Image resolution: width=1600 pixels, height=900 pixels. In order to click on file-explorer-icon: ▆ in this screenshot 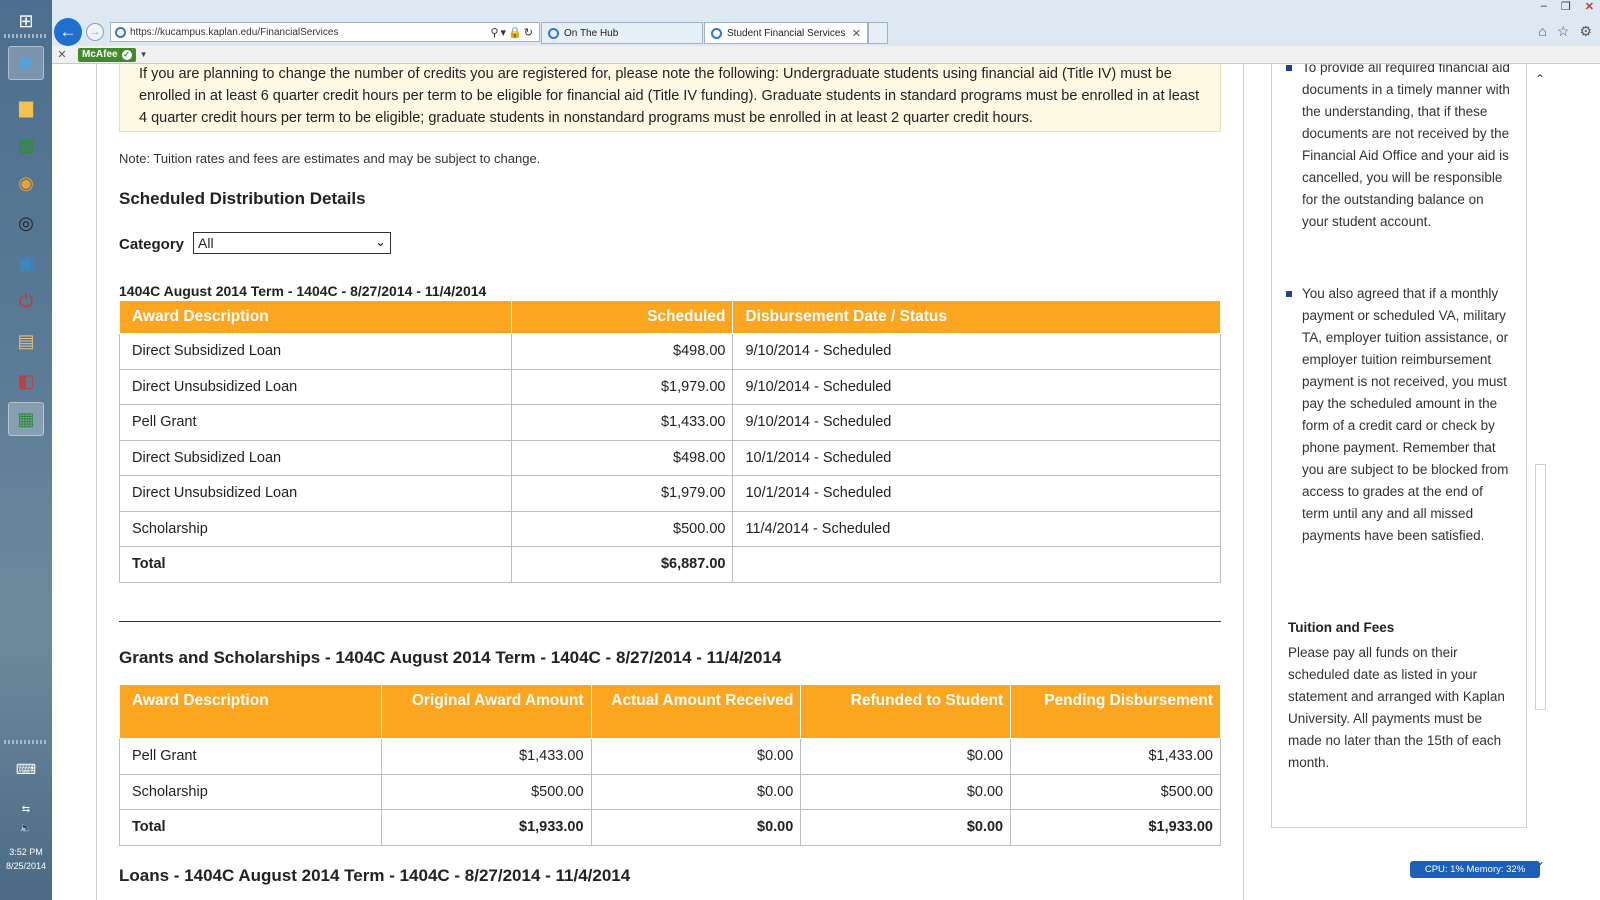, I will do `click(26, 107)`.